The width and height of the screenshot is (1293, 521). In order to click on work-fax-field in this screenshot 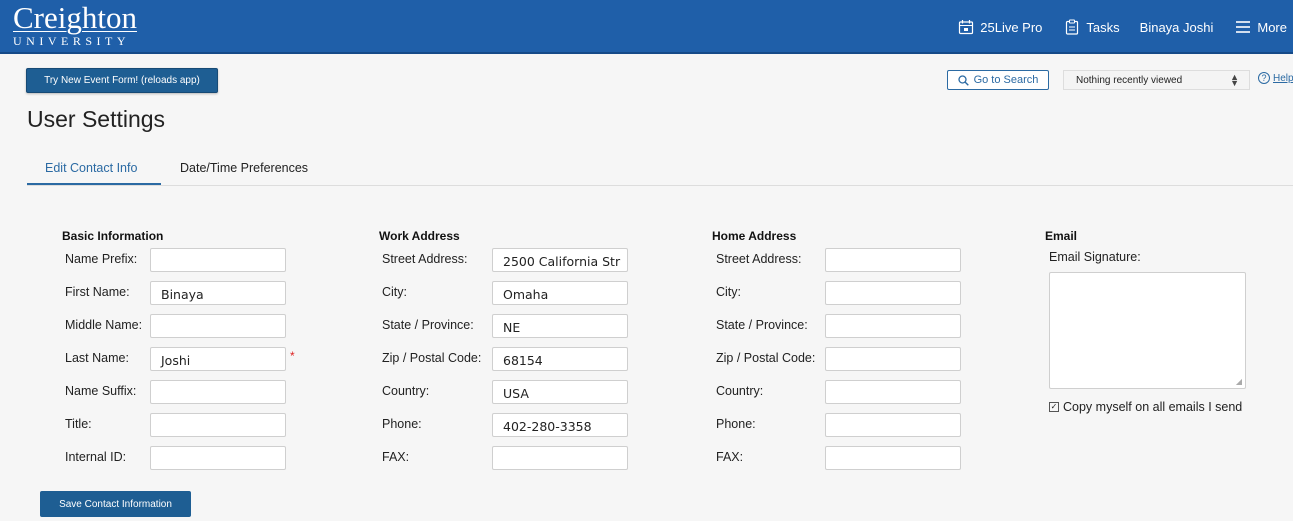, I will do `click(560, 458)`.